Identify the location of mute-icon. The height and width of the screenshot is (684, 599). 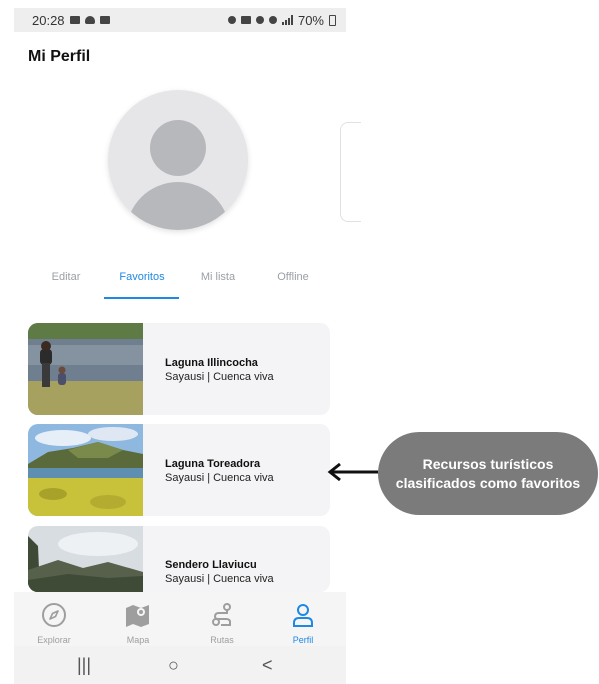
(245, 20).